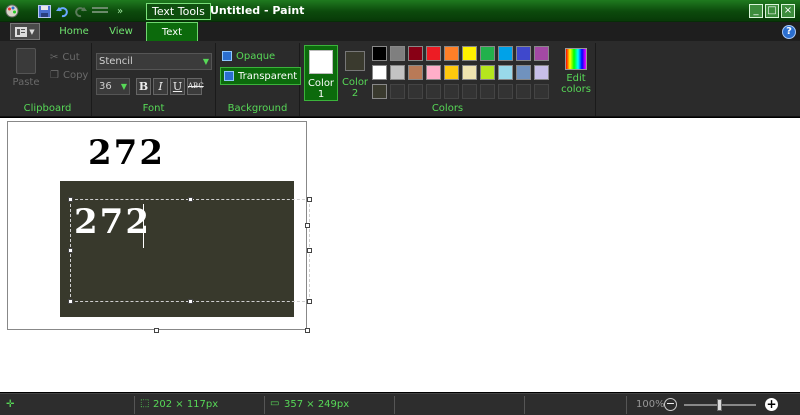 Image resolution: width=800 pixels, height=415 pixels. I want to click on zoom-slider, so click(720, 405).